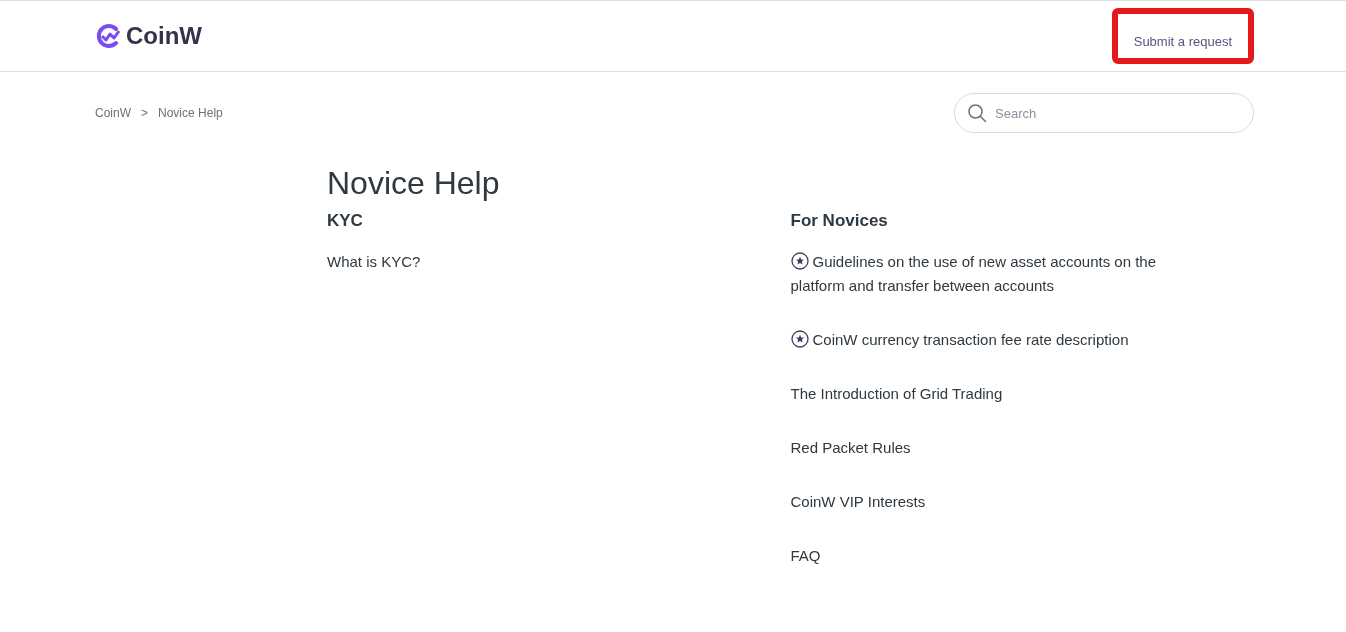 The height and width of the screenshot is (632, 1346). I want to click on article-link: Guidelines on the use of new asset accounts on the platform and transfer between accounts, so click(990, 274).